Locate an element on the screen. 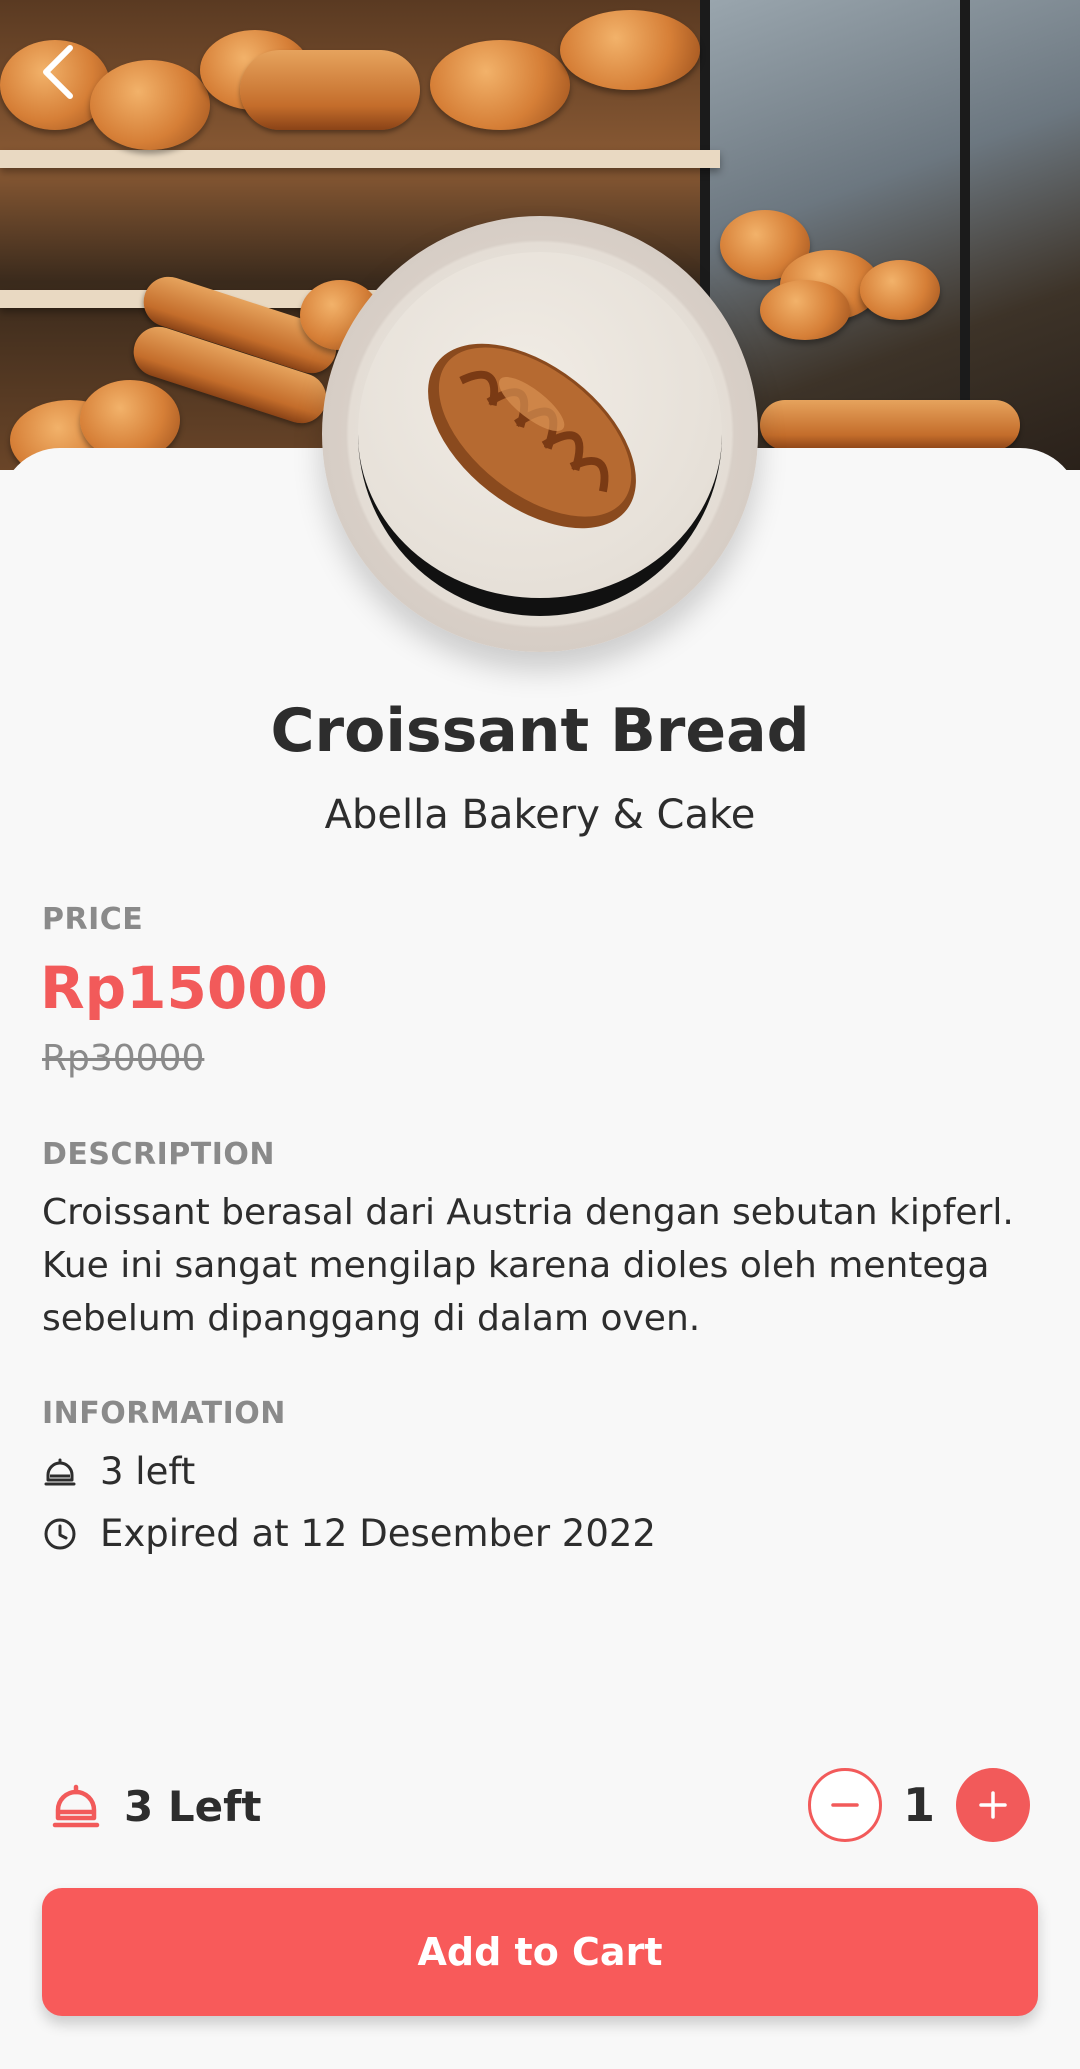 This screenshot has width=1080, height=2069. info-expiry-text: Expired at 12 Desember 2022 is located at coordinates (378, 1533).